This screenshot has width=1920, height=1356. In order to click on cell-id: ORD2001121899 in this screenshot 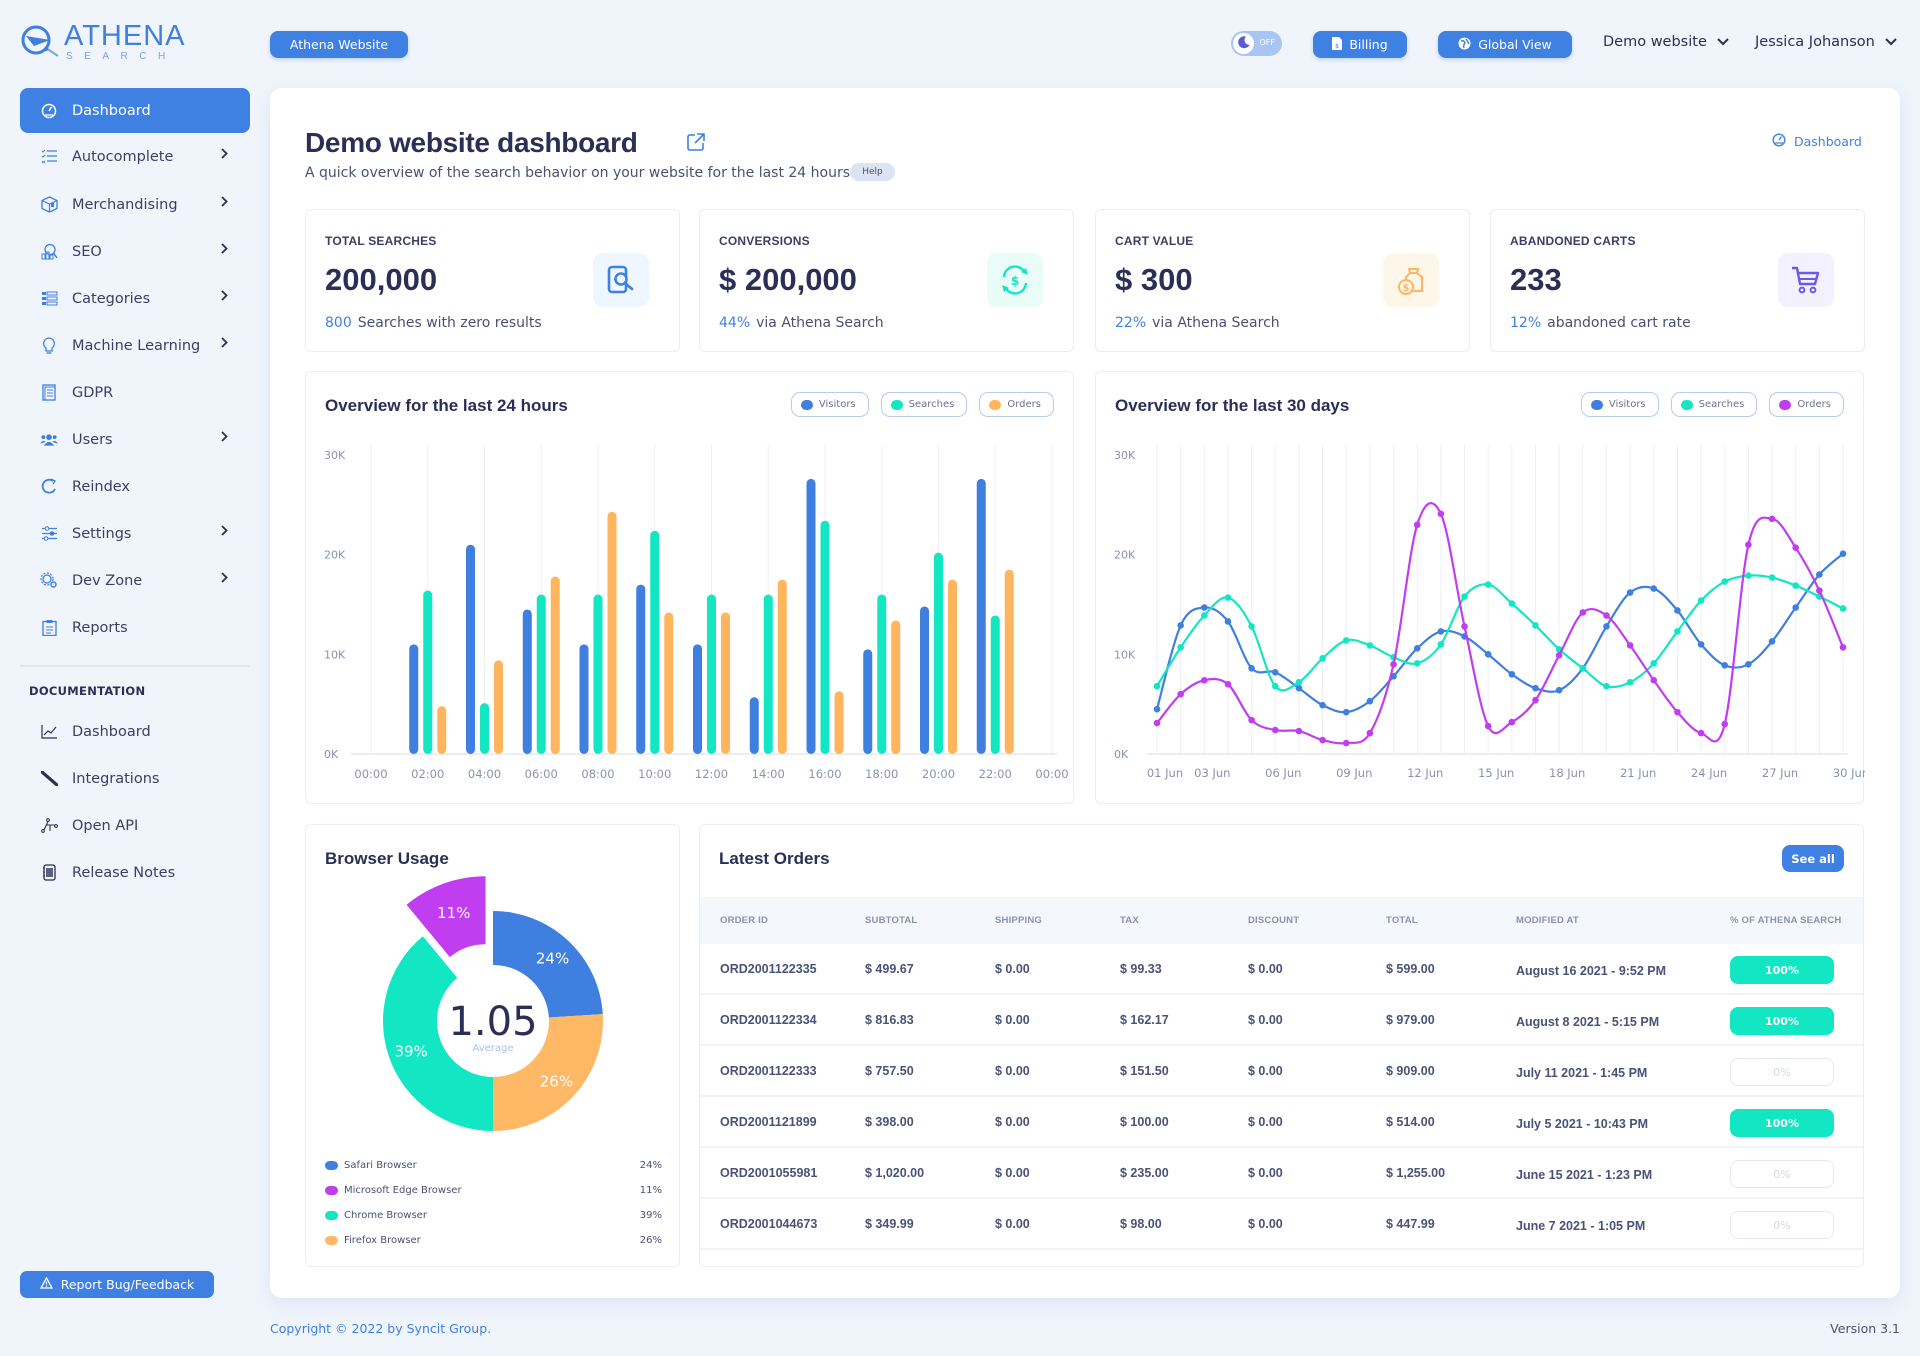, I will do `click(768, 1122)`.